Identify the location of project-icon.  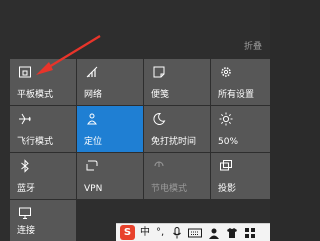
(226, 165).